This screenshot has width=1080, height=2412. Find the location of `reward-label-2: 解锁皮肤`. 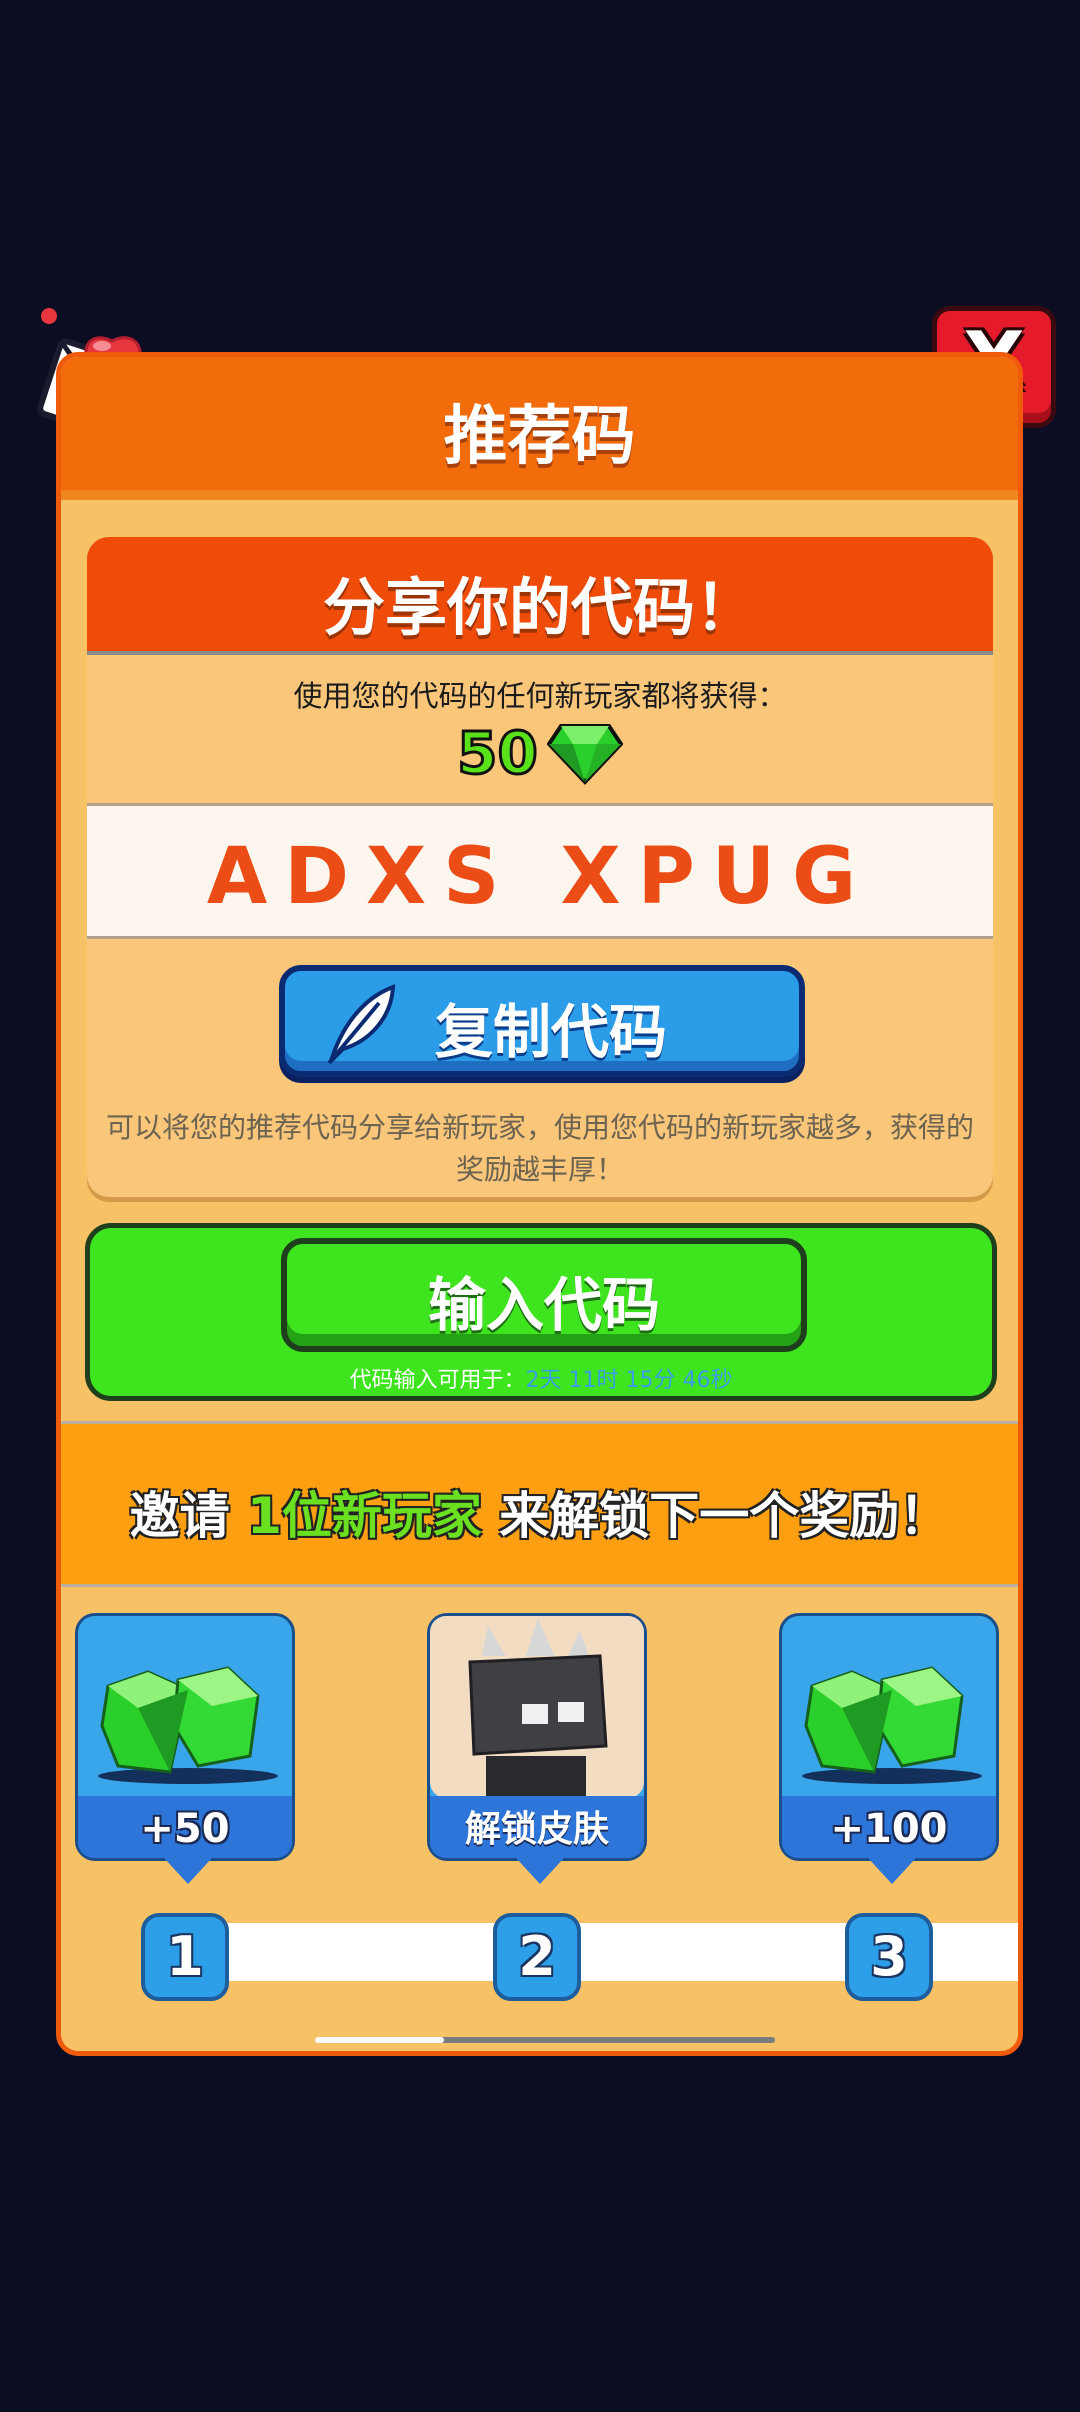

reward-label-2: 解锁皮肤 is located at coordinates (536, 1829).